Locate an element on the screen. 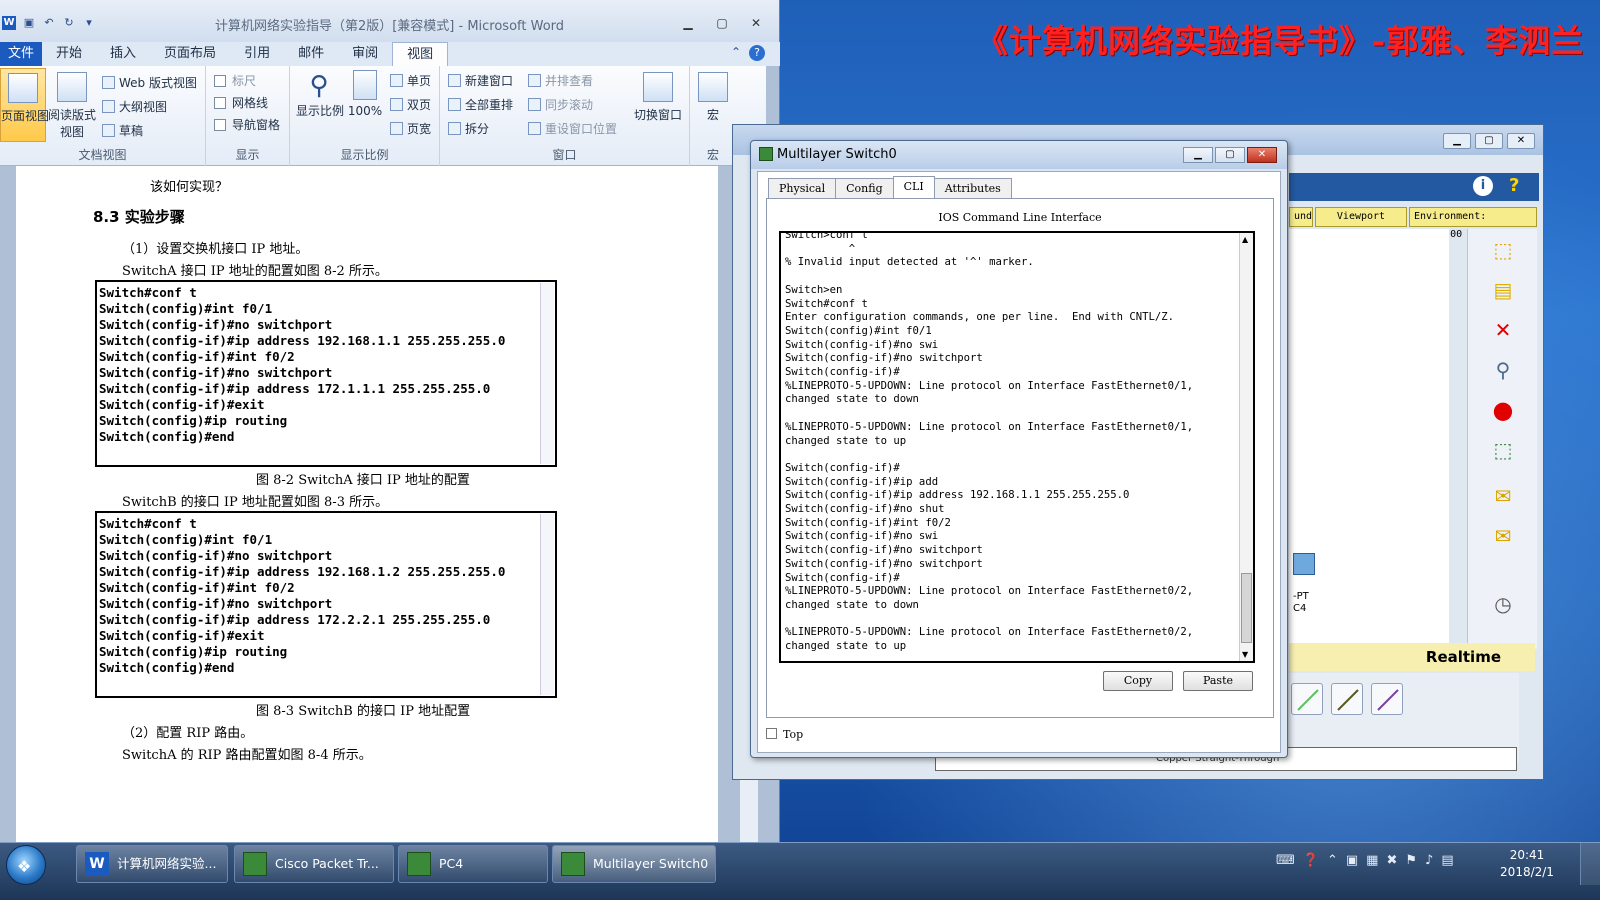  side-by-side-button: 并排查看 is located at coordinates (560, 80).